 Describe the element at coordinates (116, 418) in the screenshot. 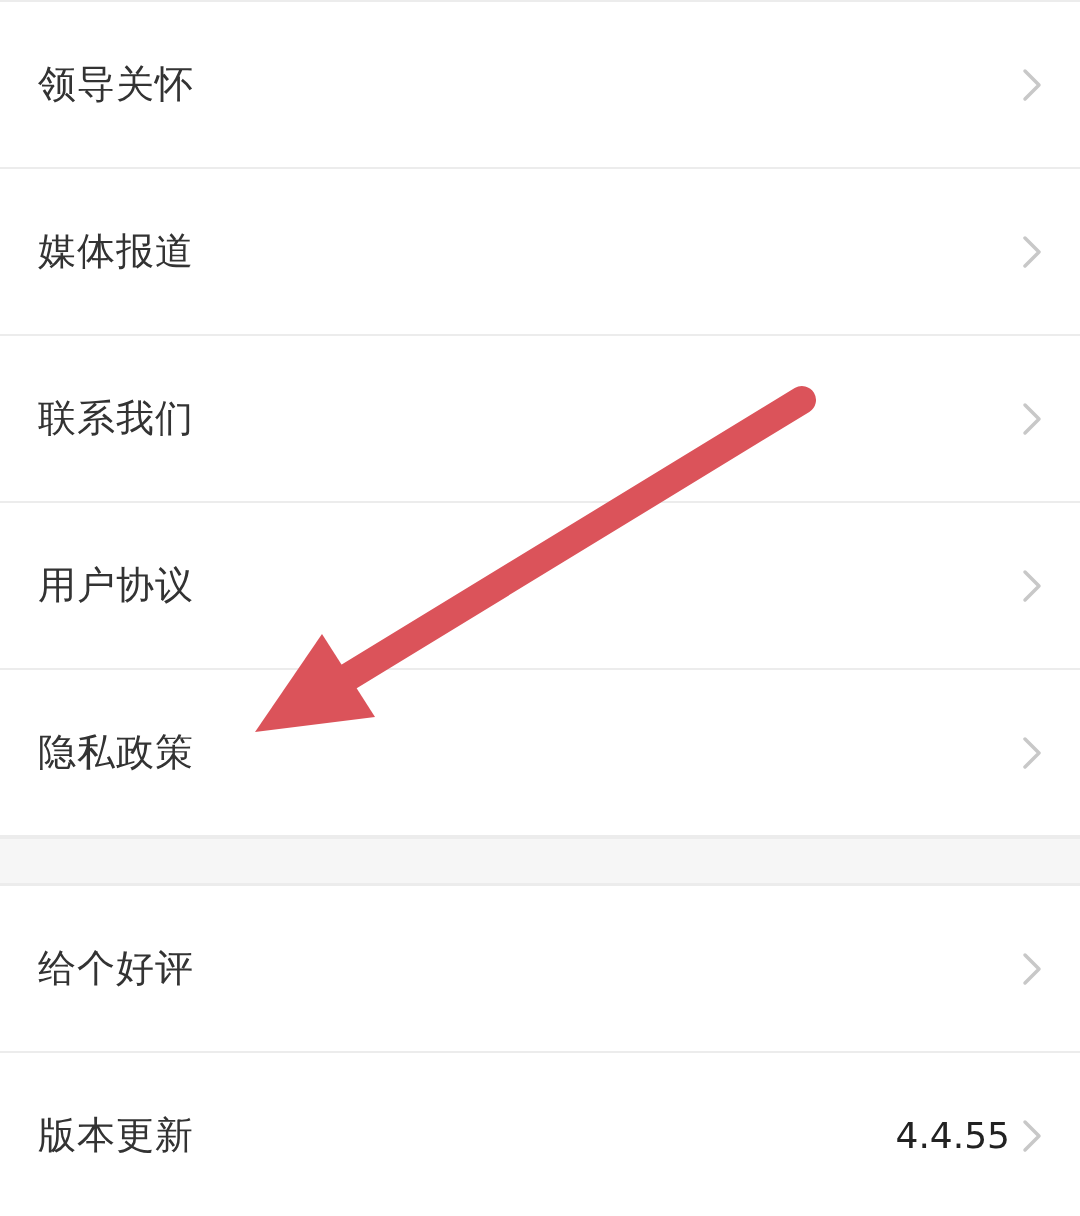

I see `item-label: 联系我们` at that location.